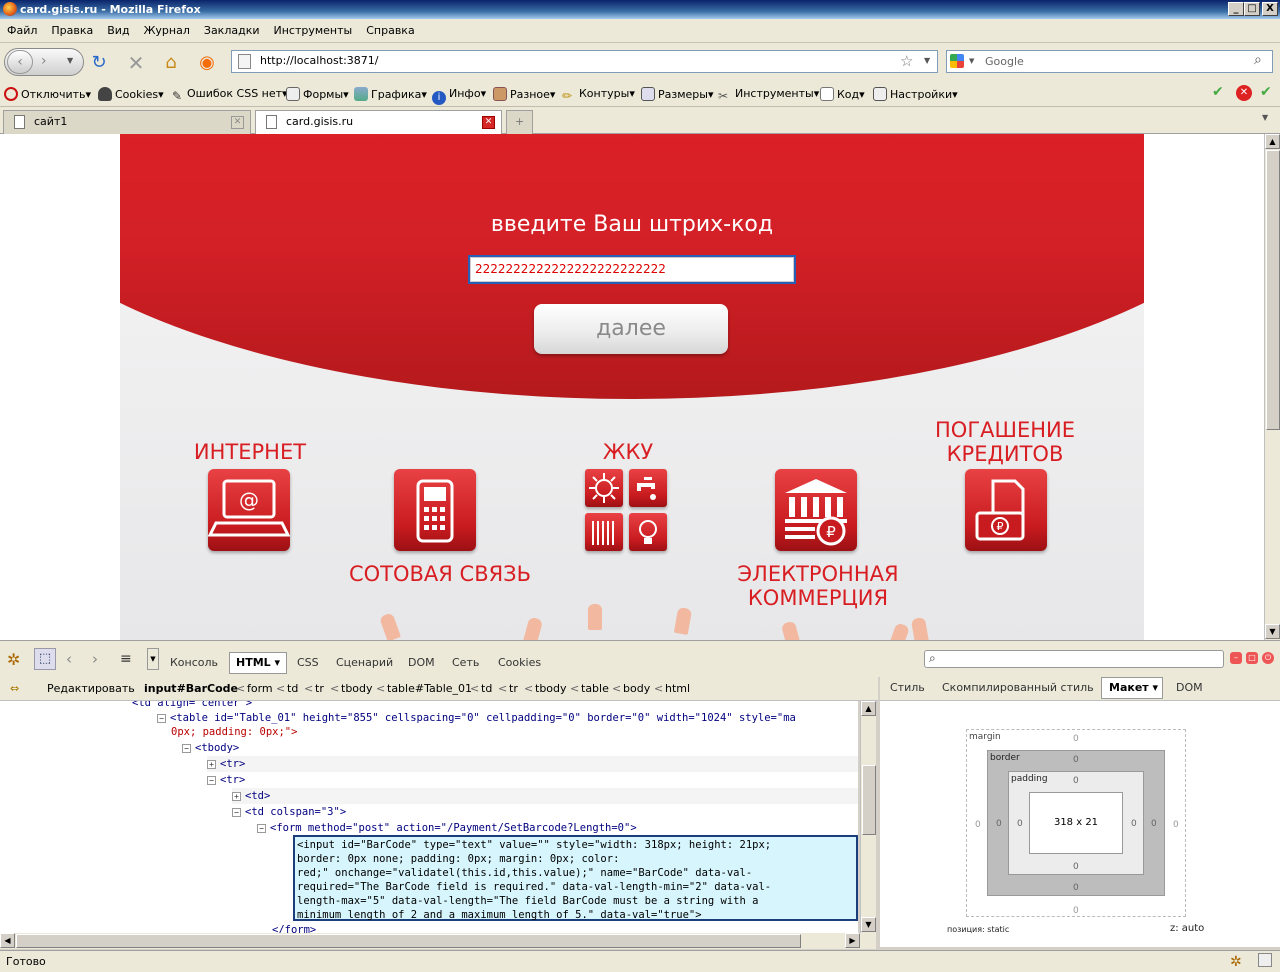  Describe the element at coordinates (7, 940) in the screenshot. I see `scroll-left-icon: ◀` at that location.